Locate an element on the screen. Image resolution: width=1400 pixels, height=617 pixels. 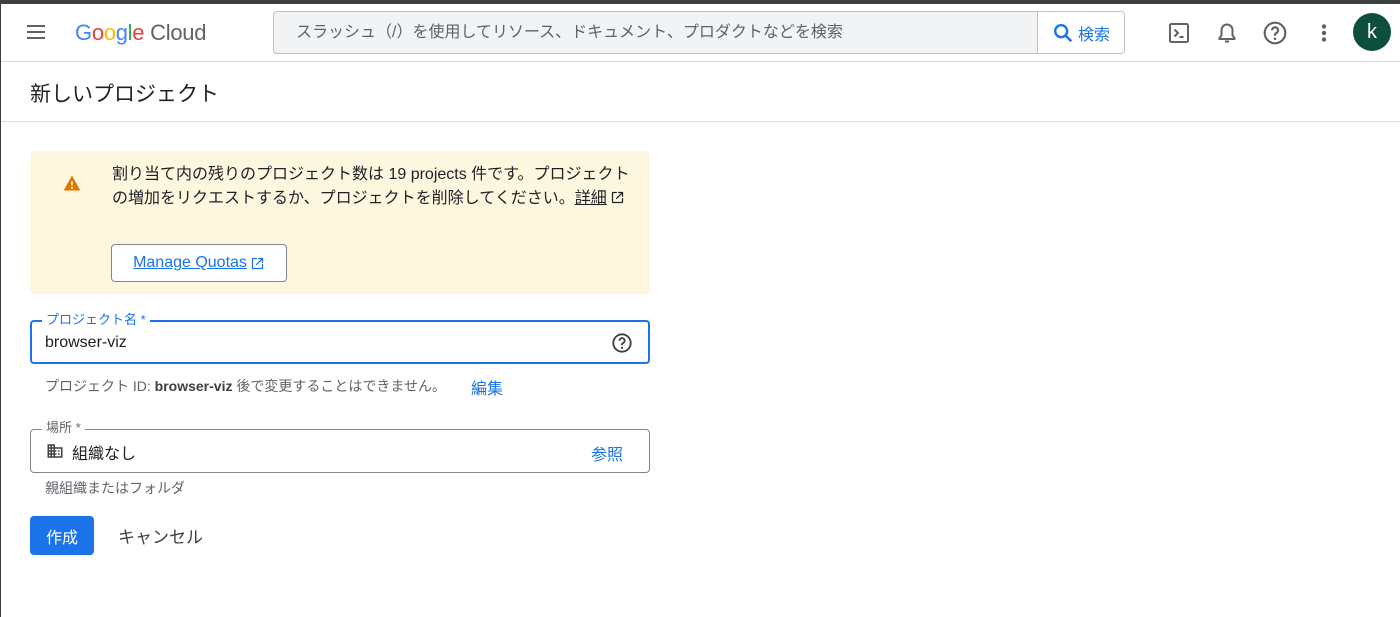
more-vert-icon is located at coordinates (1324, 33).